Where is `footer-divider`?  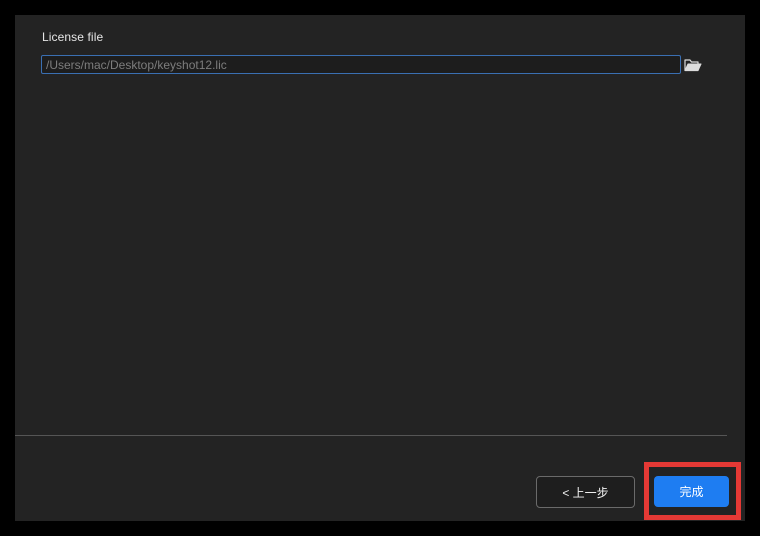
footer-divider is located at coordinates (371, 435).